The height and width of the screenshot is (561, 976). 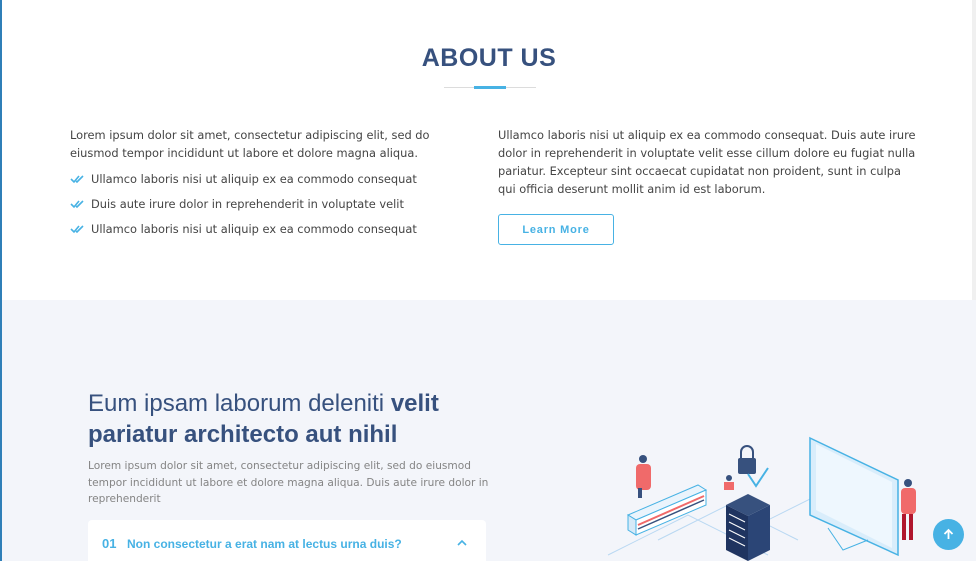 I want to click on arrow-up-icon, so click(x=948, y=533).